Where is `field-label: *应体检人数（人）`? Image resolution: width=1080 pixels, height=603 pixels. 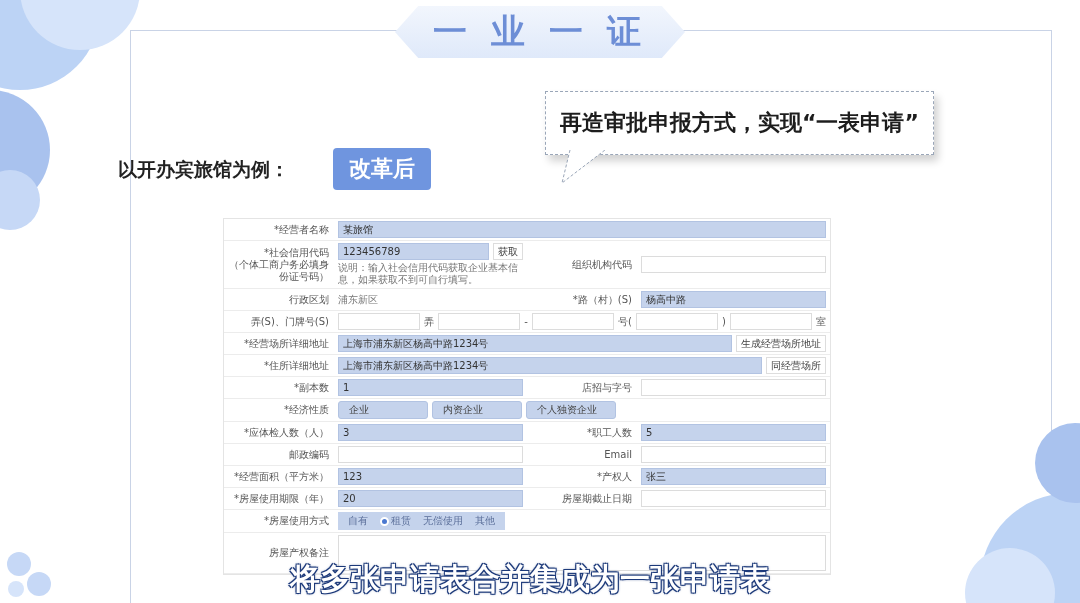 field-label: *应体检人数（人） is located at coordinates (286, 432).